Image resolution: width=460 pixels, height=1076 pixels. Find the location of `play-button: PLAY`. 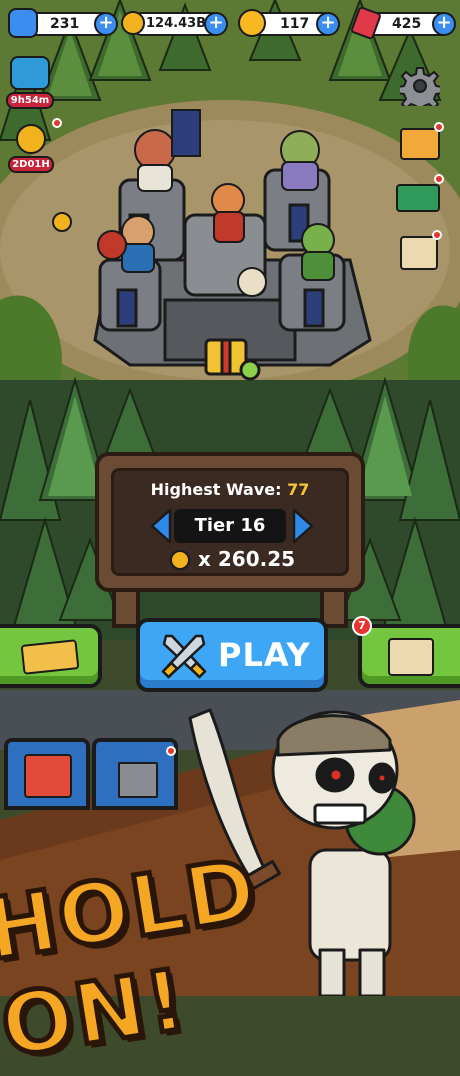

play-button: PLAY is located at coordinates (232, 655).